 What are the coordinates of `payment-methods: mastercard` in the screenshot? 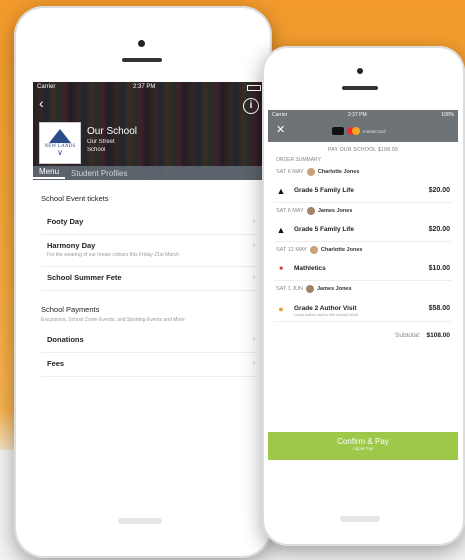 It's located at (359, 131).